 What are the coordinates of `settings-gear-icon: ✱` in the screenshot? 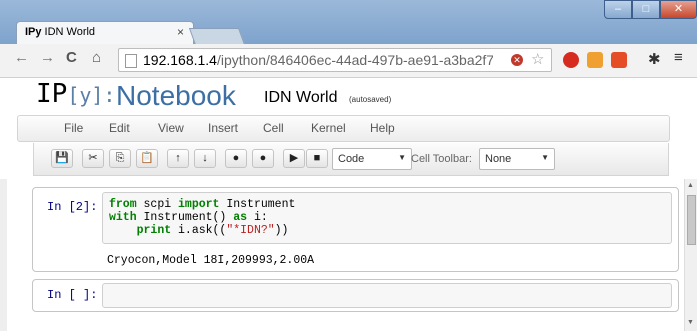 It's located at (654, 59).